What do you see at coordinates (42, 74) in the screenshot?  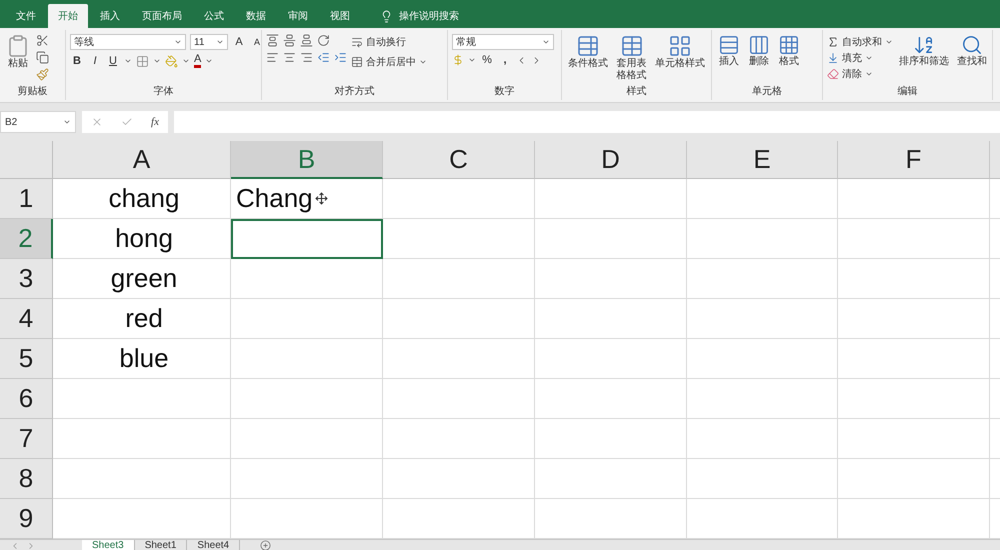 I see `paintbrush-icon` at bounding box center [42, 74].